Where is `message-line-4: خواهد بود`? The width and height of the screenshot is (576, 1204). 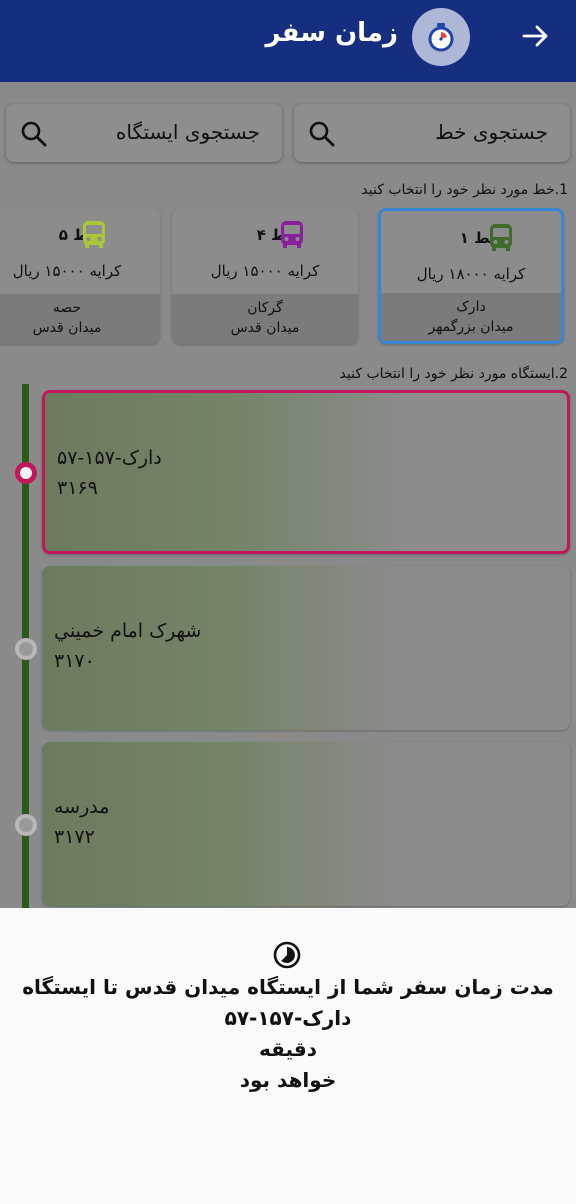
message-line-4: خواهد بود is located at coordinates (288, 1080).